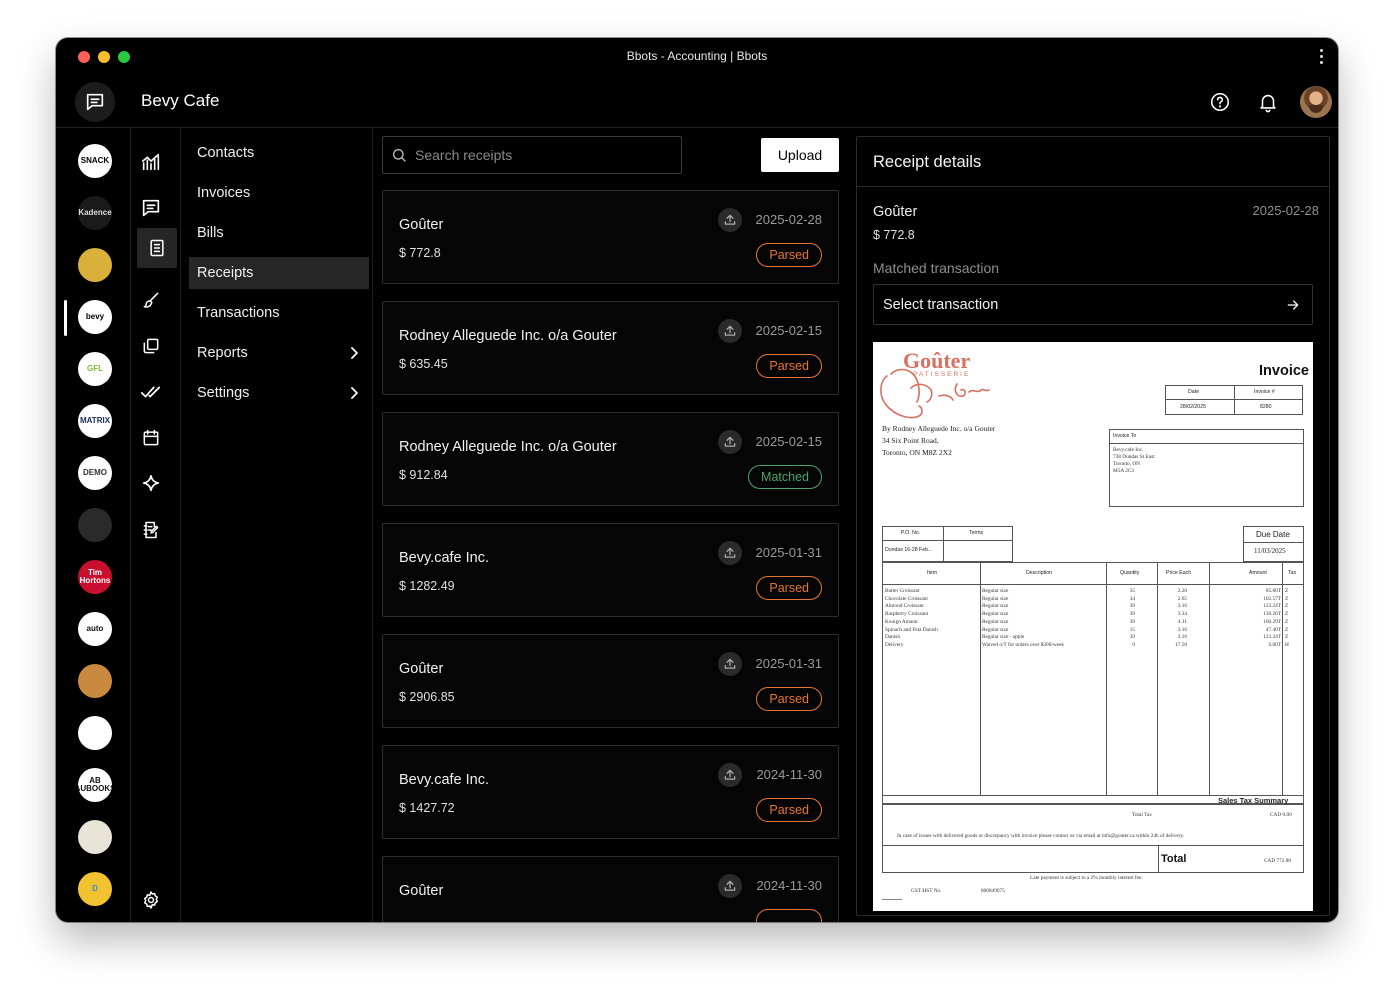  Describe the element at coordinates (785, 477) in the screenshot. I see `status-badge: Matched` at that location.